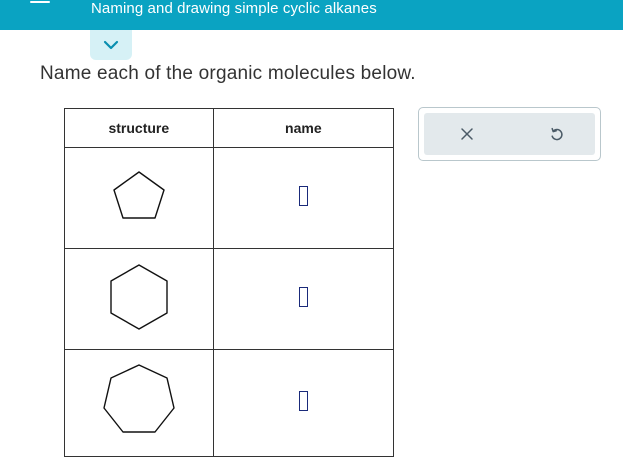  I want to click on clear-button, so click(467, 134).